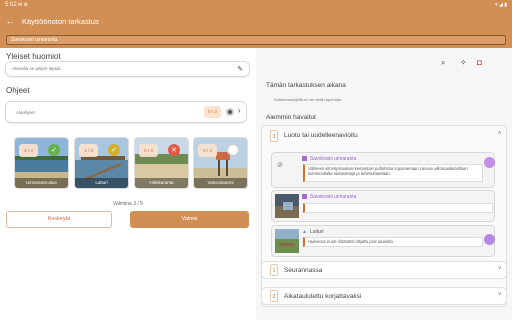 Image resolution: width=512 pixels, height=320 pixels. What do you see at coordinates (18, 90) in the screenshot?
I see `instructions-title: Ohjeet` at bounding box center [18, 90].